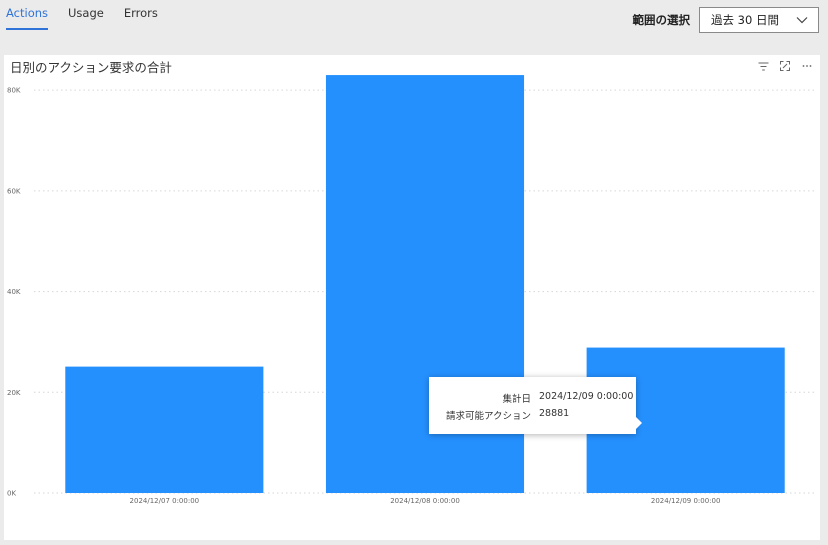  Describe the element at coordinates (14, 393) in the screenshot. I see `y-tick-label: 20K` at that location.